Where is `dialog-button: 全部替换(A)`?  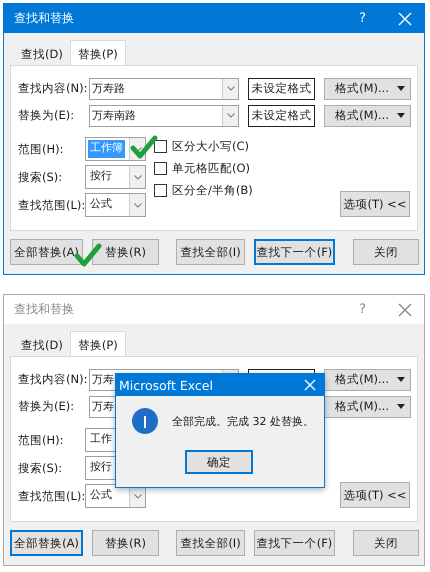
dialog-button: 全部替换(A) is located at coordinates (46, 543).